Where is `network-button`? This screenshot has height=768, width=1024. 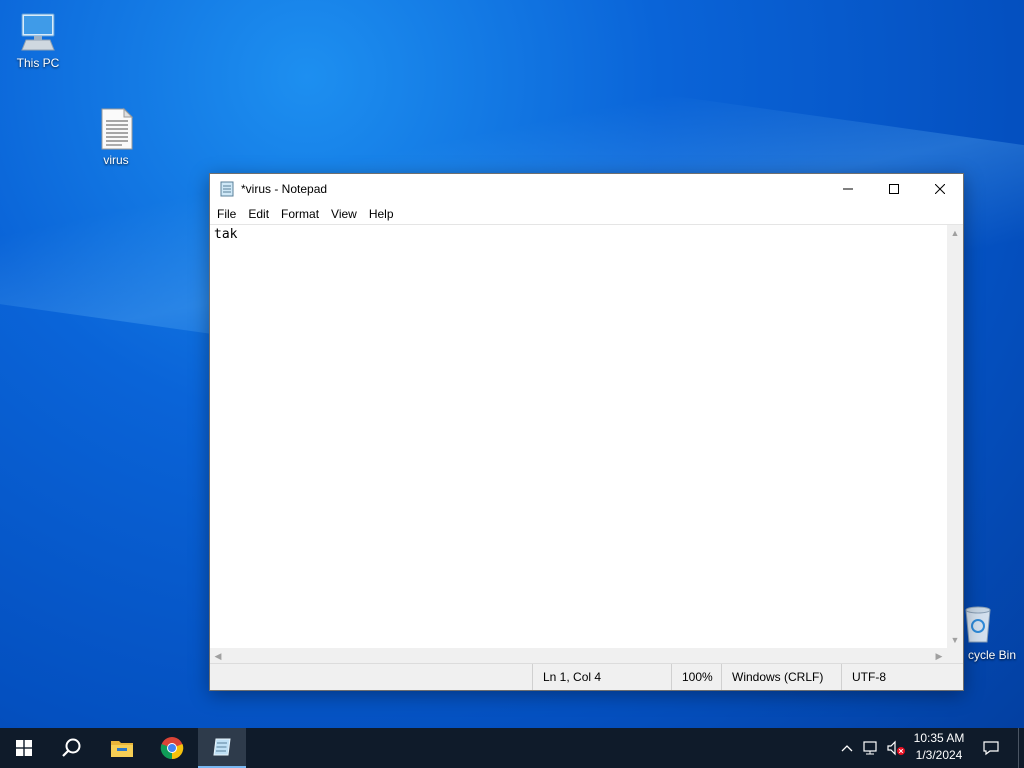
network-button is located at coordinates (871, 748).